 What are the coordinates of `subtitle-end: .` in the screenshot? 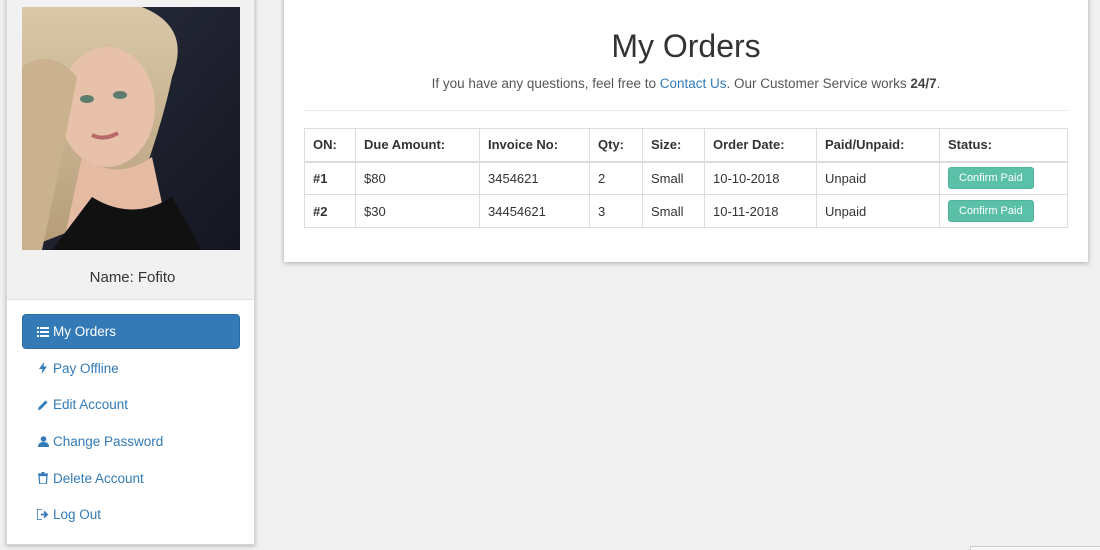 It's located at (938, 83).